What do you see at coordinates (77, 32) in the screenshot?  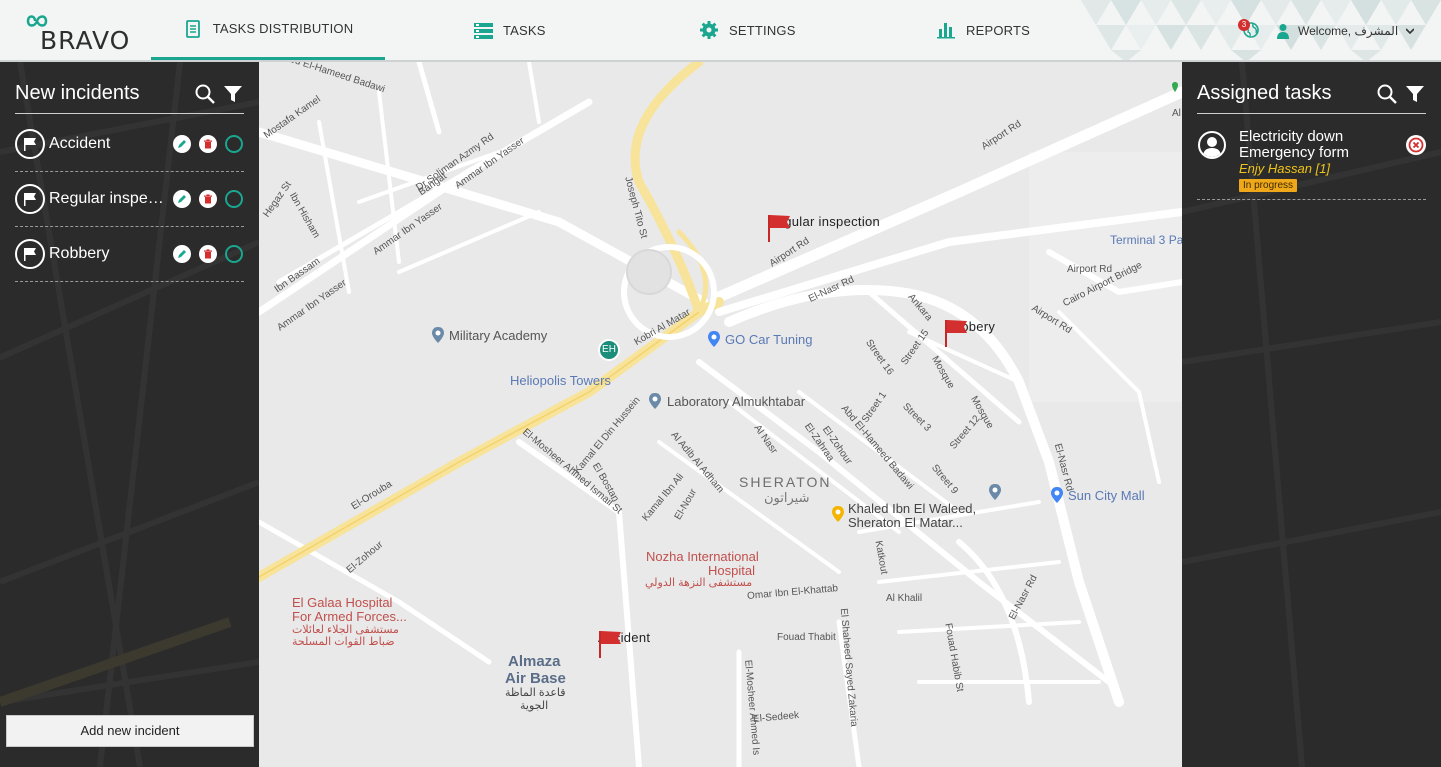 I see `bravo-logo: BRAVO` at bounding box center [77, 32].